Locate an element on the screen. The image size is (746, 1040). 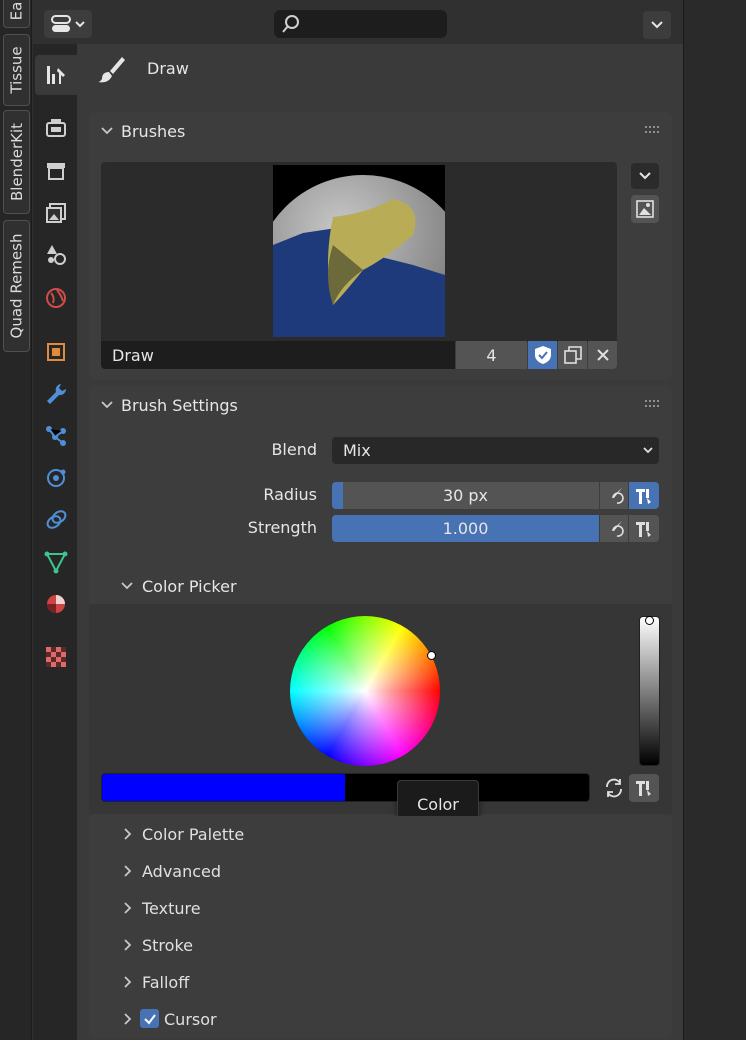
fake-user-button is located at coordinates (542, 355).